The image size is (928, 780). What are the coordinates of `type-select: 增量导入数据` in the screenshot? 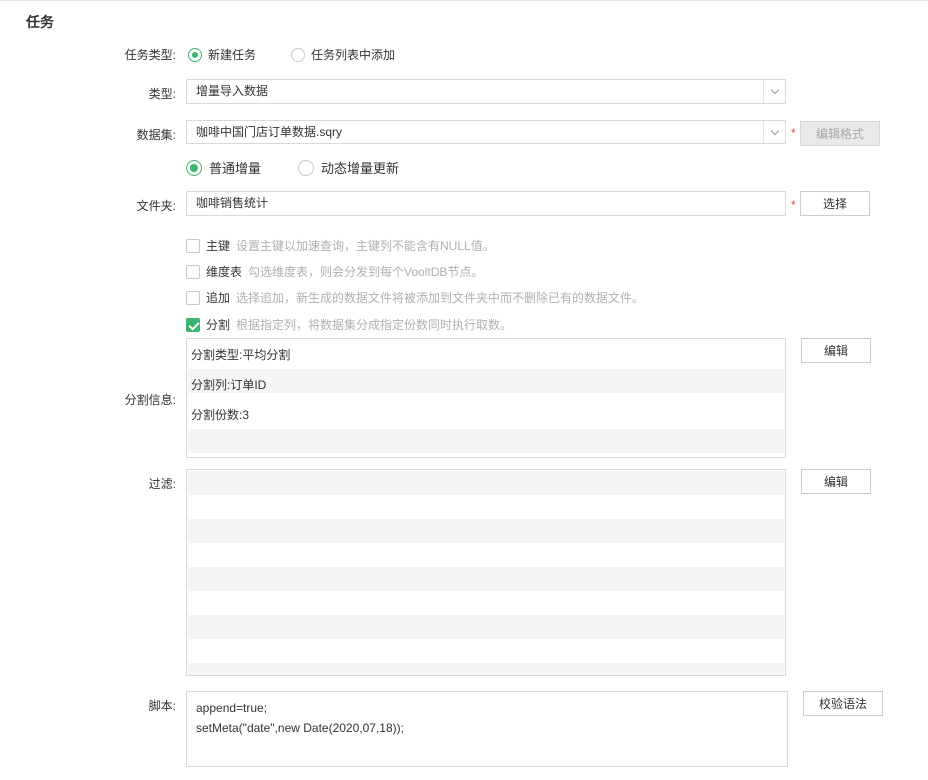 It's located at (486, 91).